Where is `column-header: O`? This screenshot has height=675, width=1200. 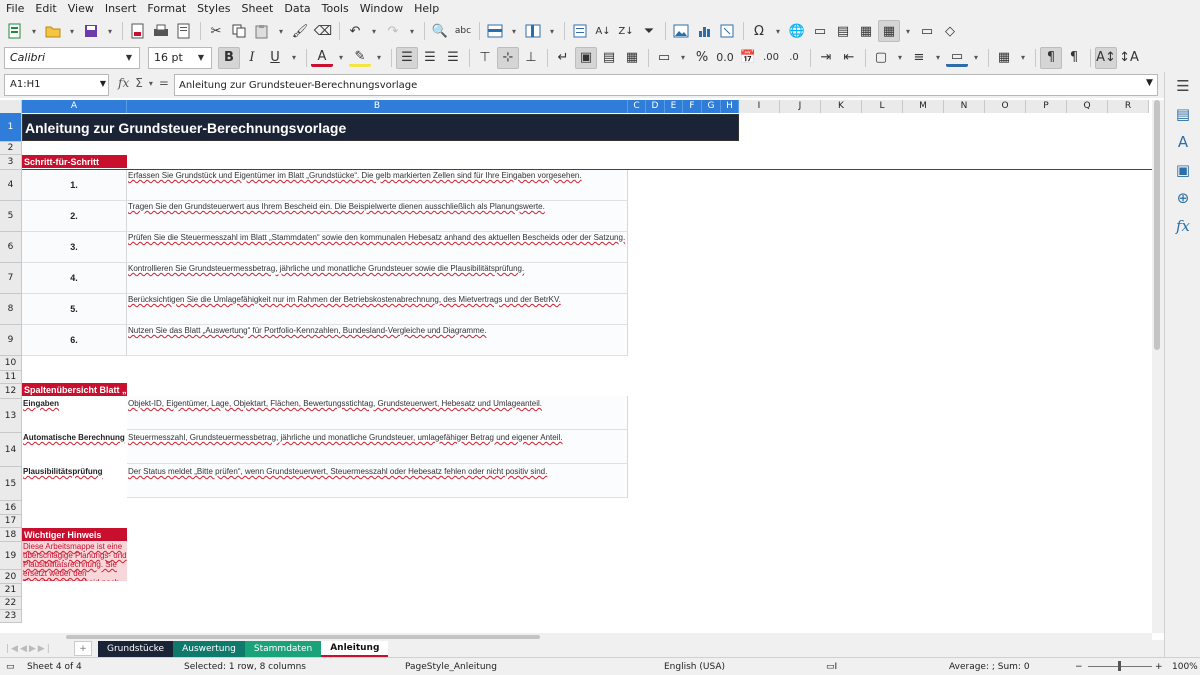 column-header: O is located at coordinates (1005, 106).